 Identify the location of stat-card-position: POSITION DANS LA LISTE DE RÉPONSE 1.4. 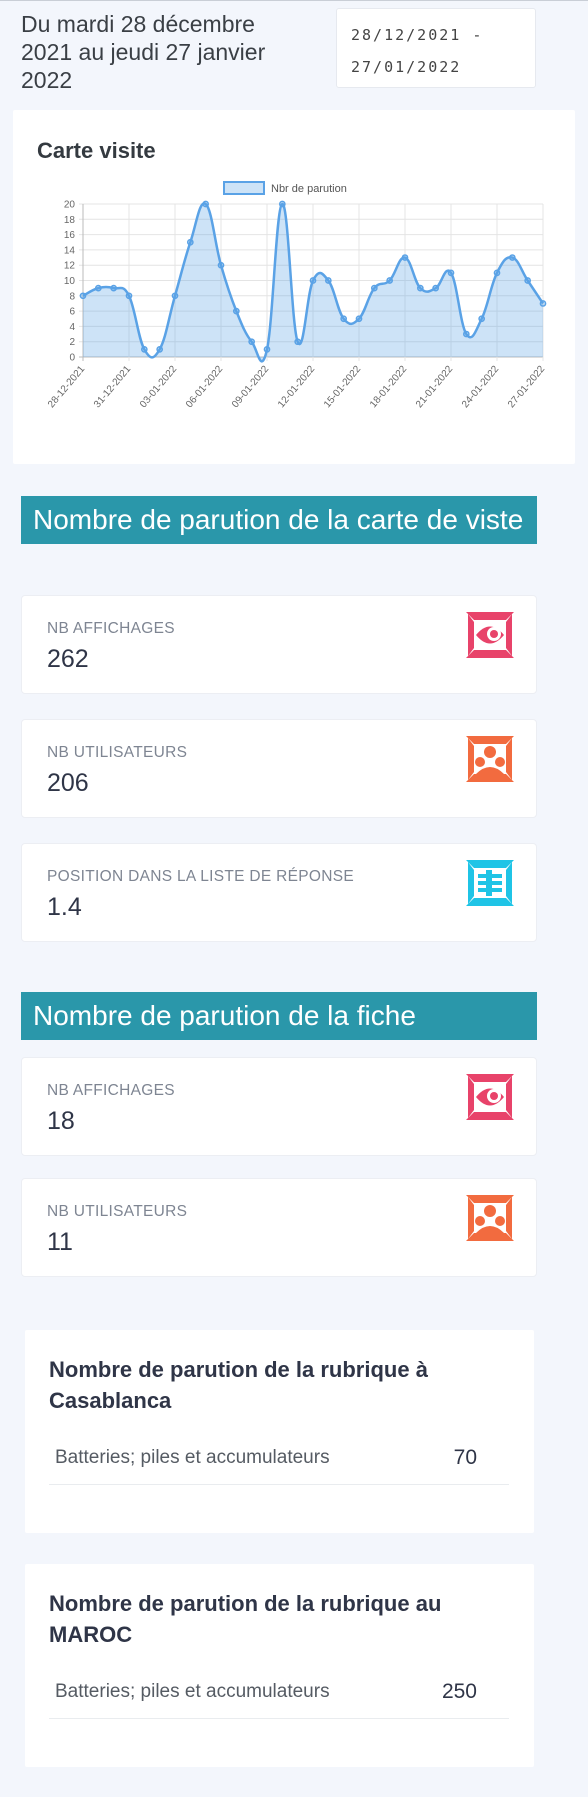
(279, 892).